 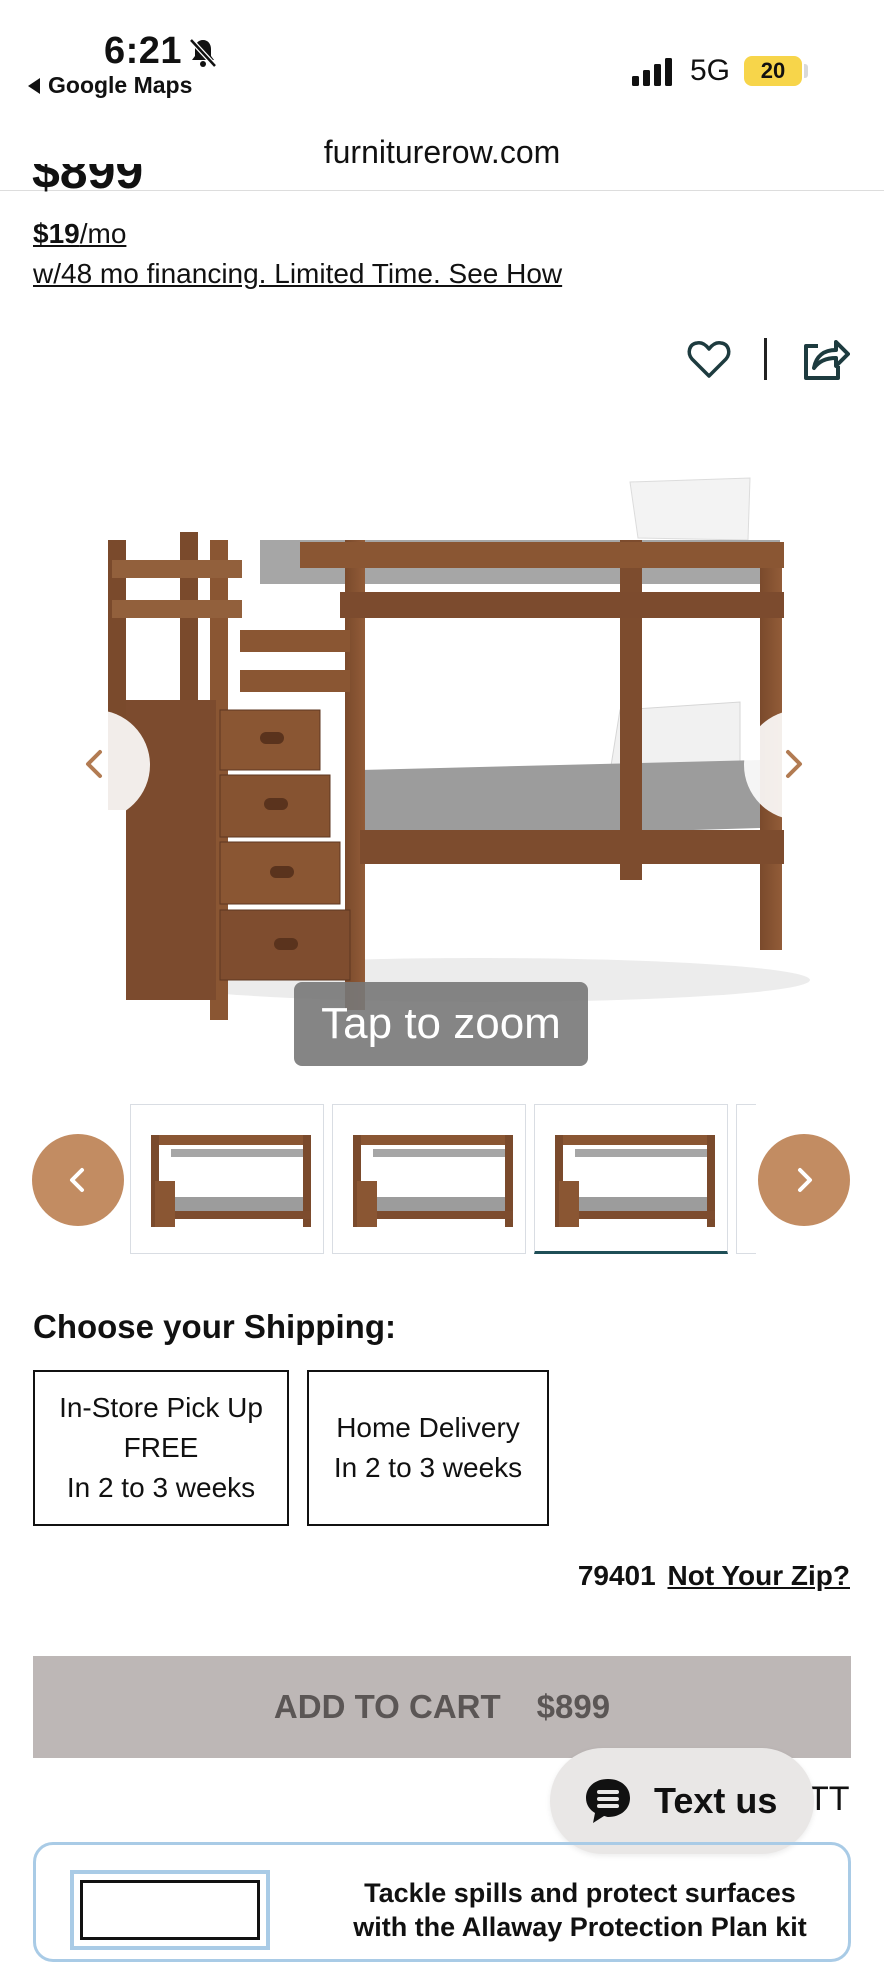 I want to click on battery-indicator: 20, so click(x=773, y=71).